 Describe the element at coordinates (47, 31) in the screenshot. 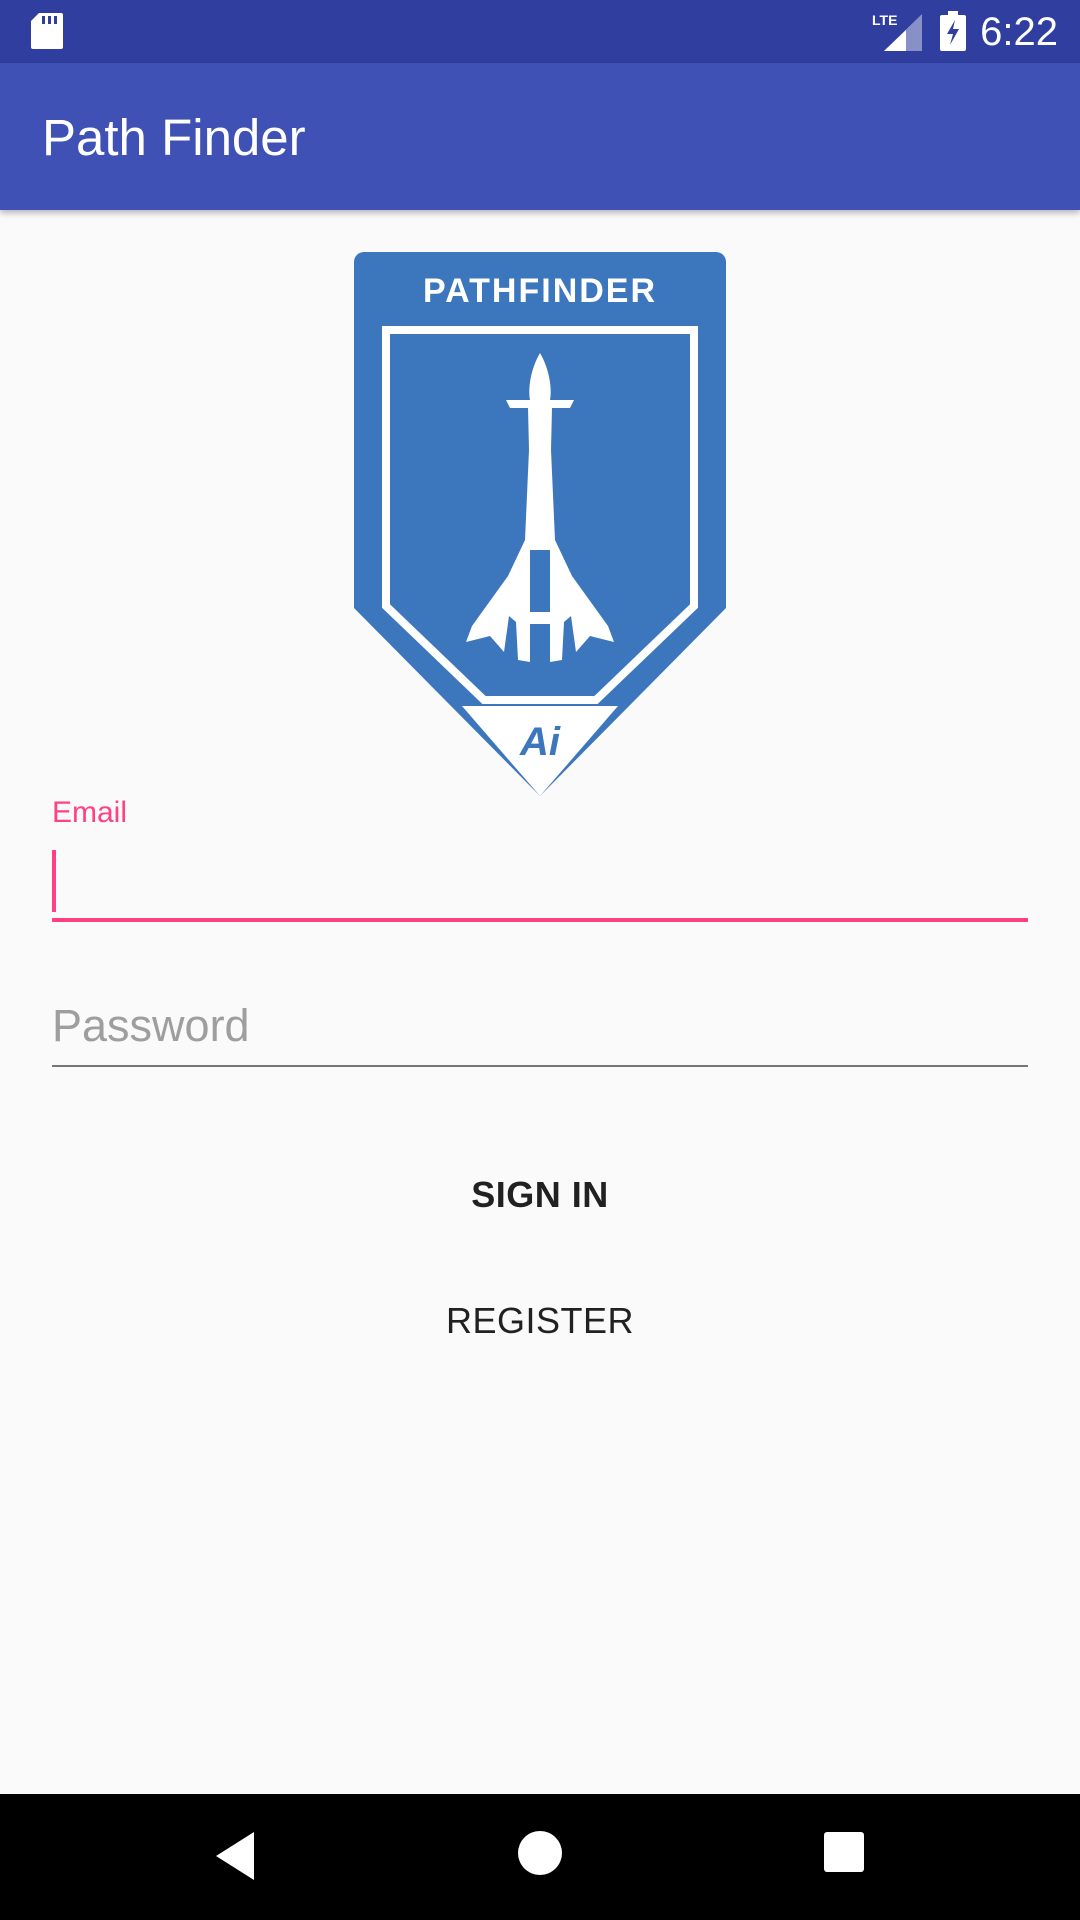

I see `sd-card-icon` at that location.